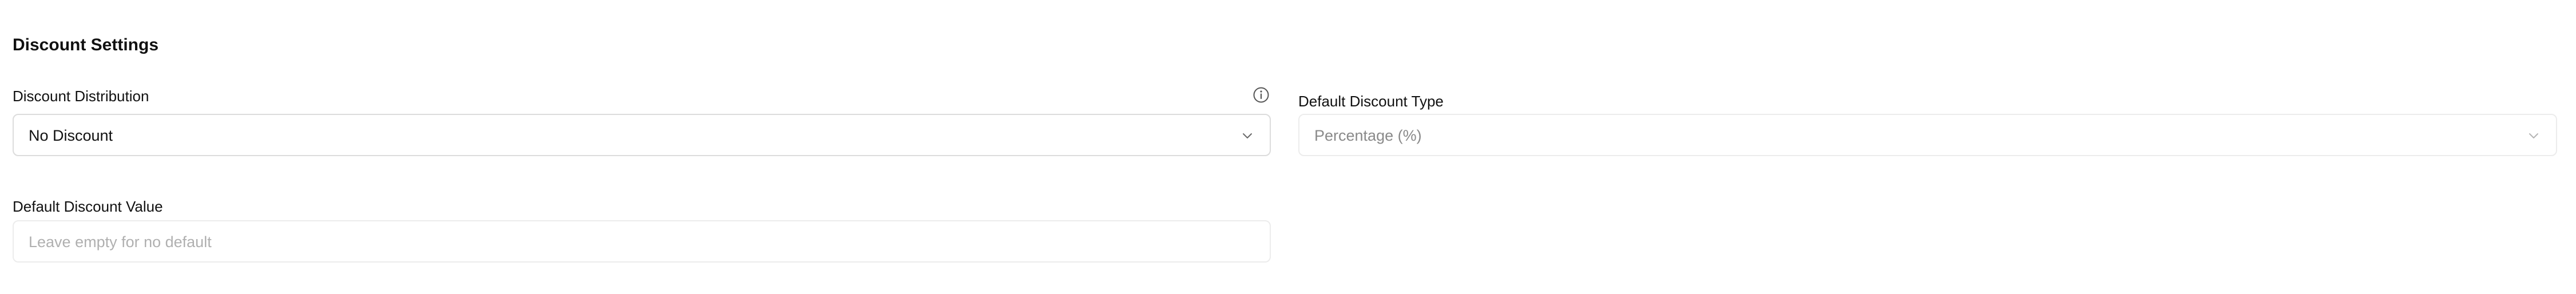 This screenshot has height=294, width=2576. What do you see at coordinates (88, 206) in the screenshot?
I see `default-discount-value-label: Default Discount Value` at bounding box center [88, 206].